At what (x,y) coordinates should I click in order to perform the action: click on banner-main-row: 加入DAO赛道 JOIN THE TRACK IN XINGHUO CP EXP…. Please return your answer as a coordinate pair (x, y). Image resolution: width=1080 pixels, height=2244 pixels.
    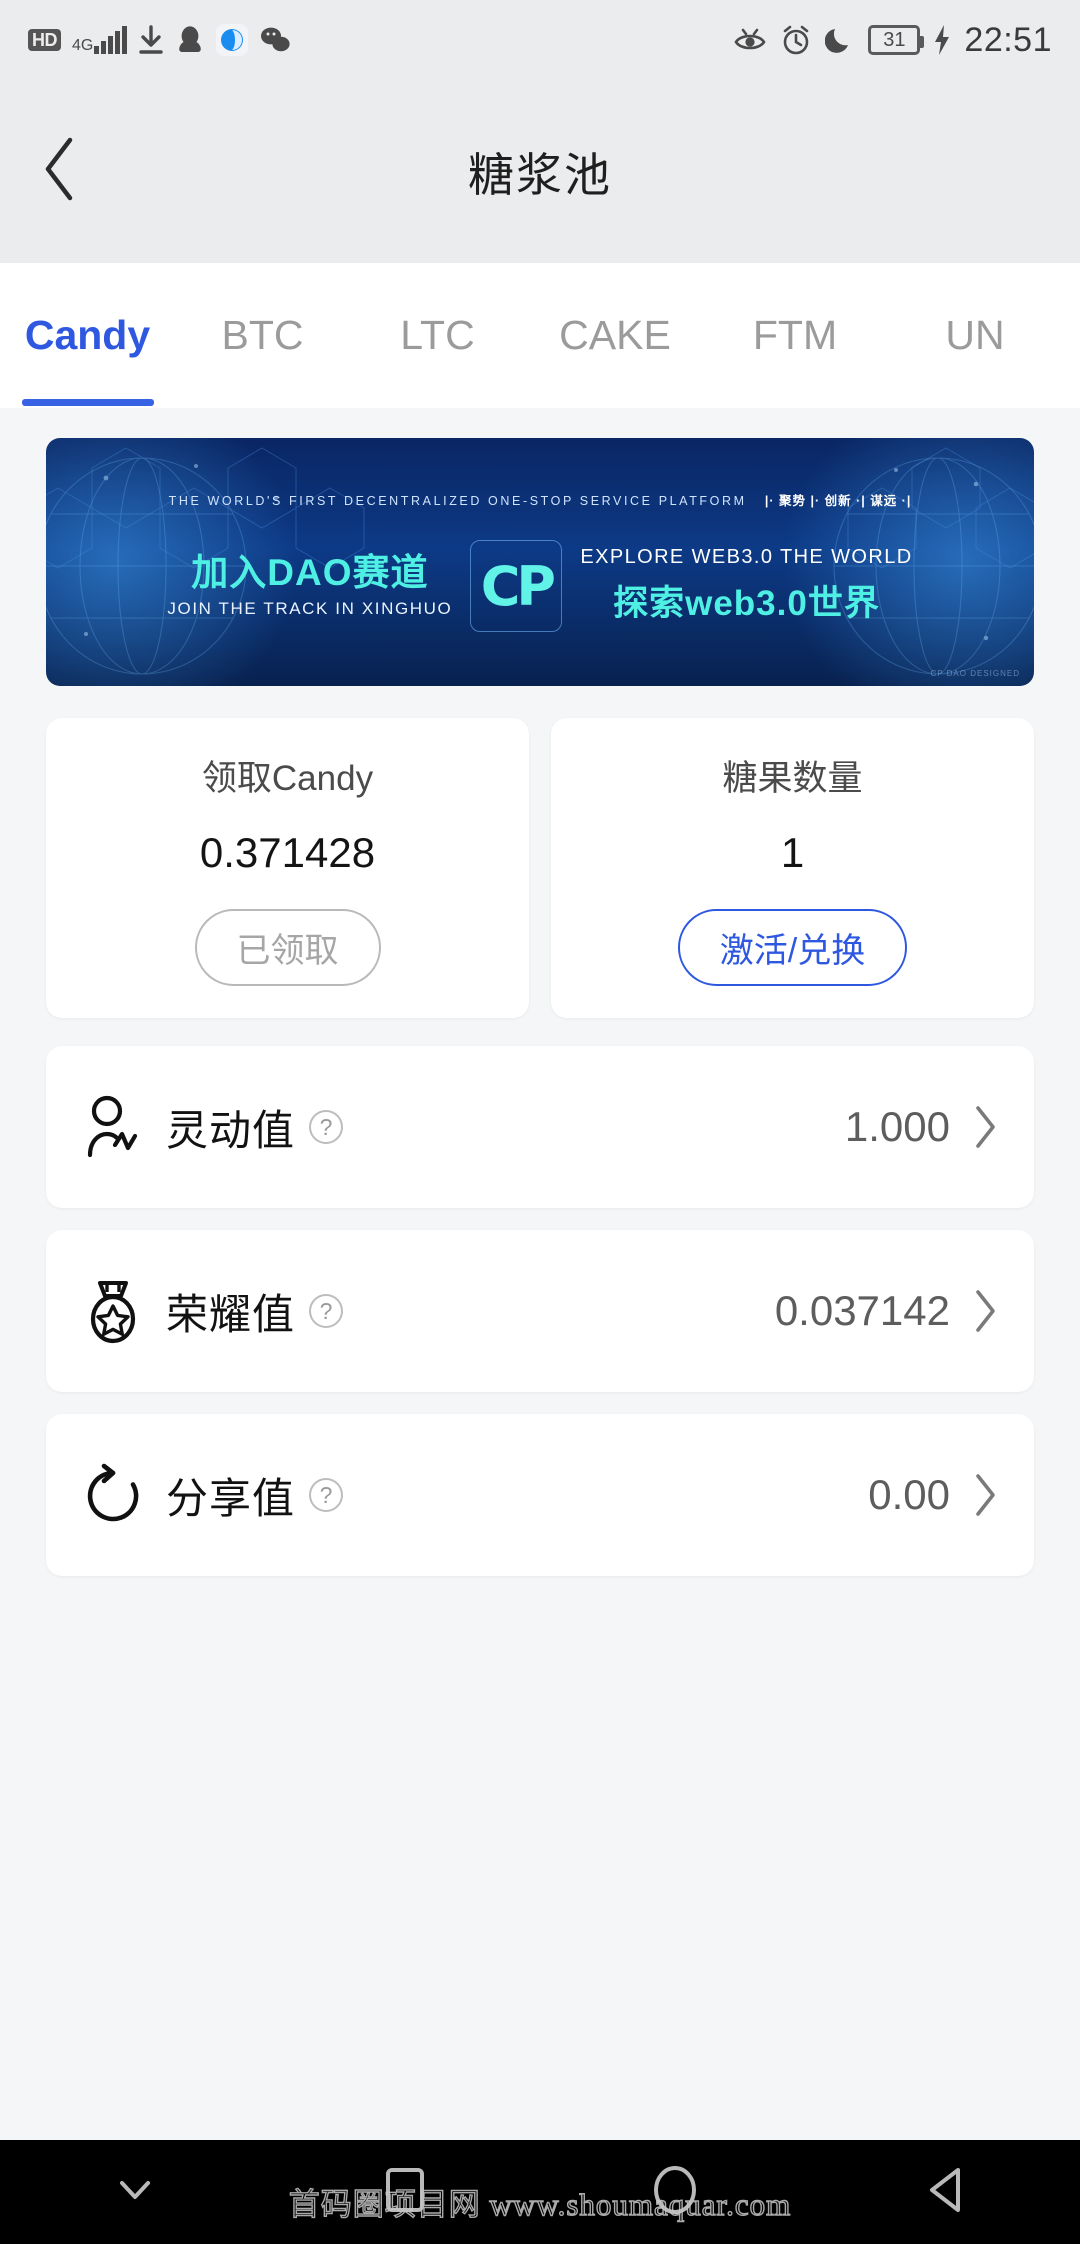
    Looking at the image, I should click on (540, 586).